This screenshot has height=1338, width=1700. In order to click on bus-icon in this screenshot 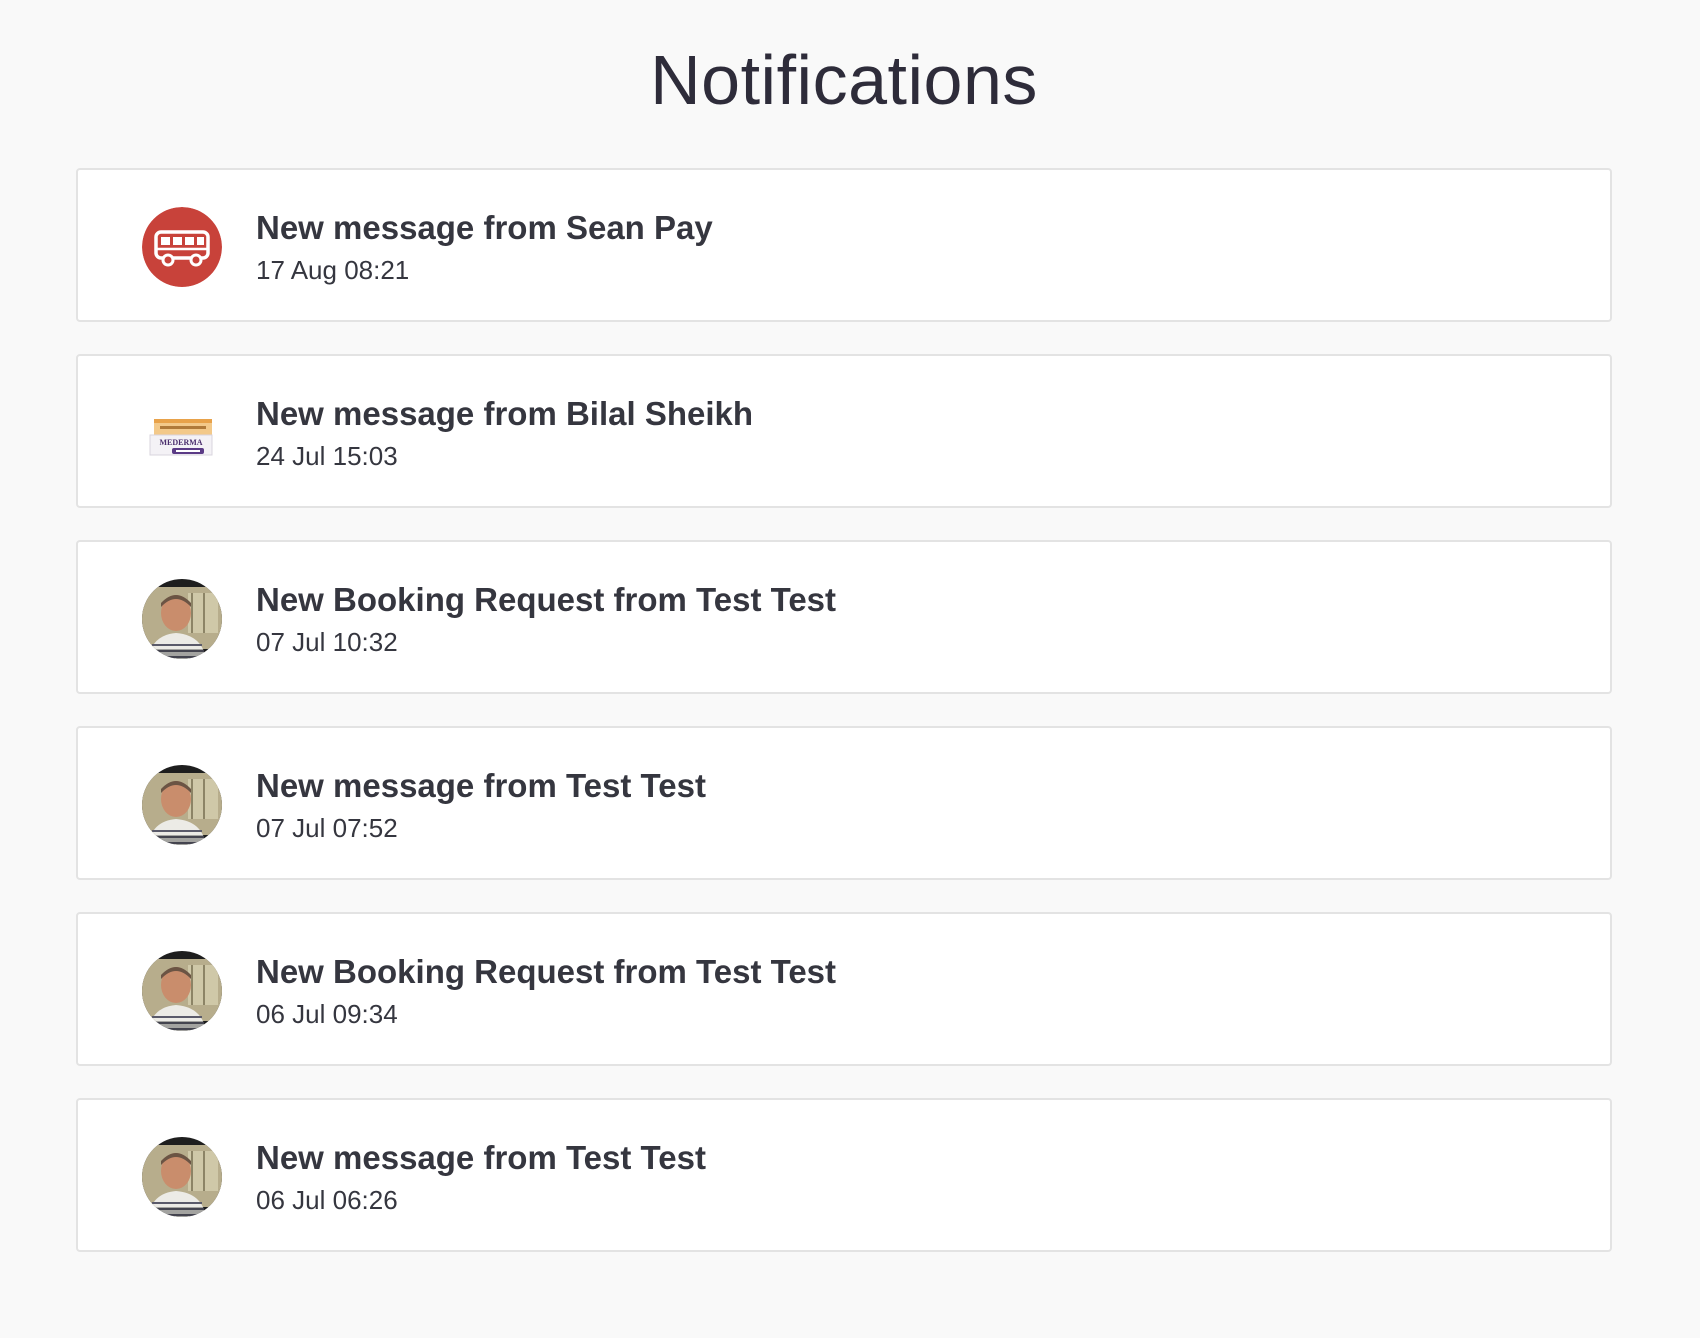, I will do `click(182, 247)`.